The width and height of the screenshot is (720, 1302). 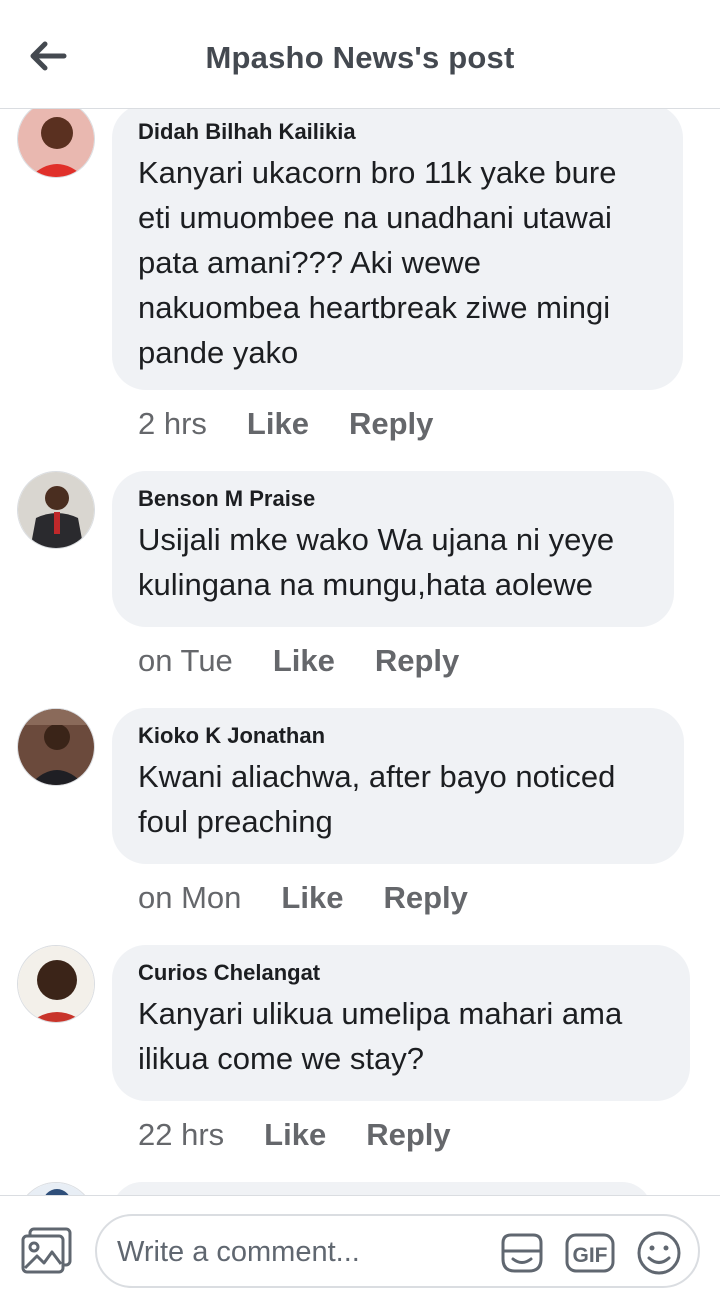 What do you see at coordinates (172, 423) in the screenshot?
I see `comment-time: 2 hrs` at bounding box center [172, 423].